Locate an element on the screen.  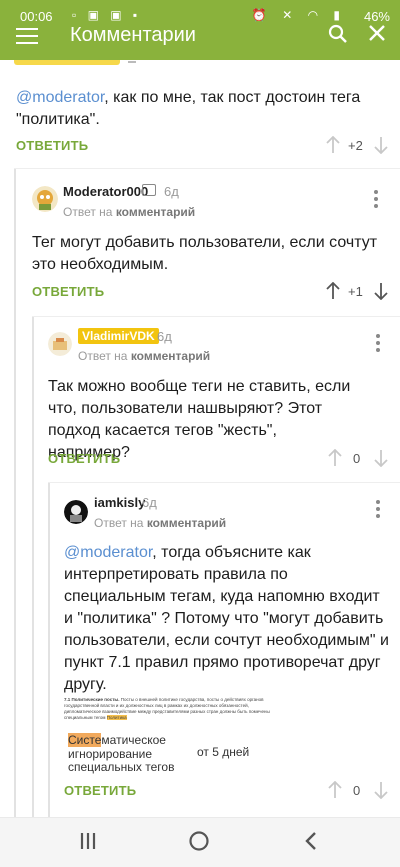
rule-item-line2: игнорирование is located at coordinates (110, 754).